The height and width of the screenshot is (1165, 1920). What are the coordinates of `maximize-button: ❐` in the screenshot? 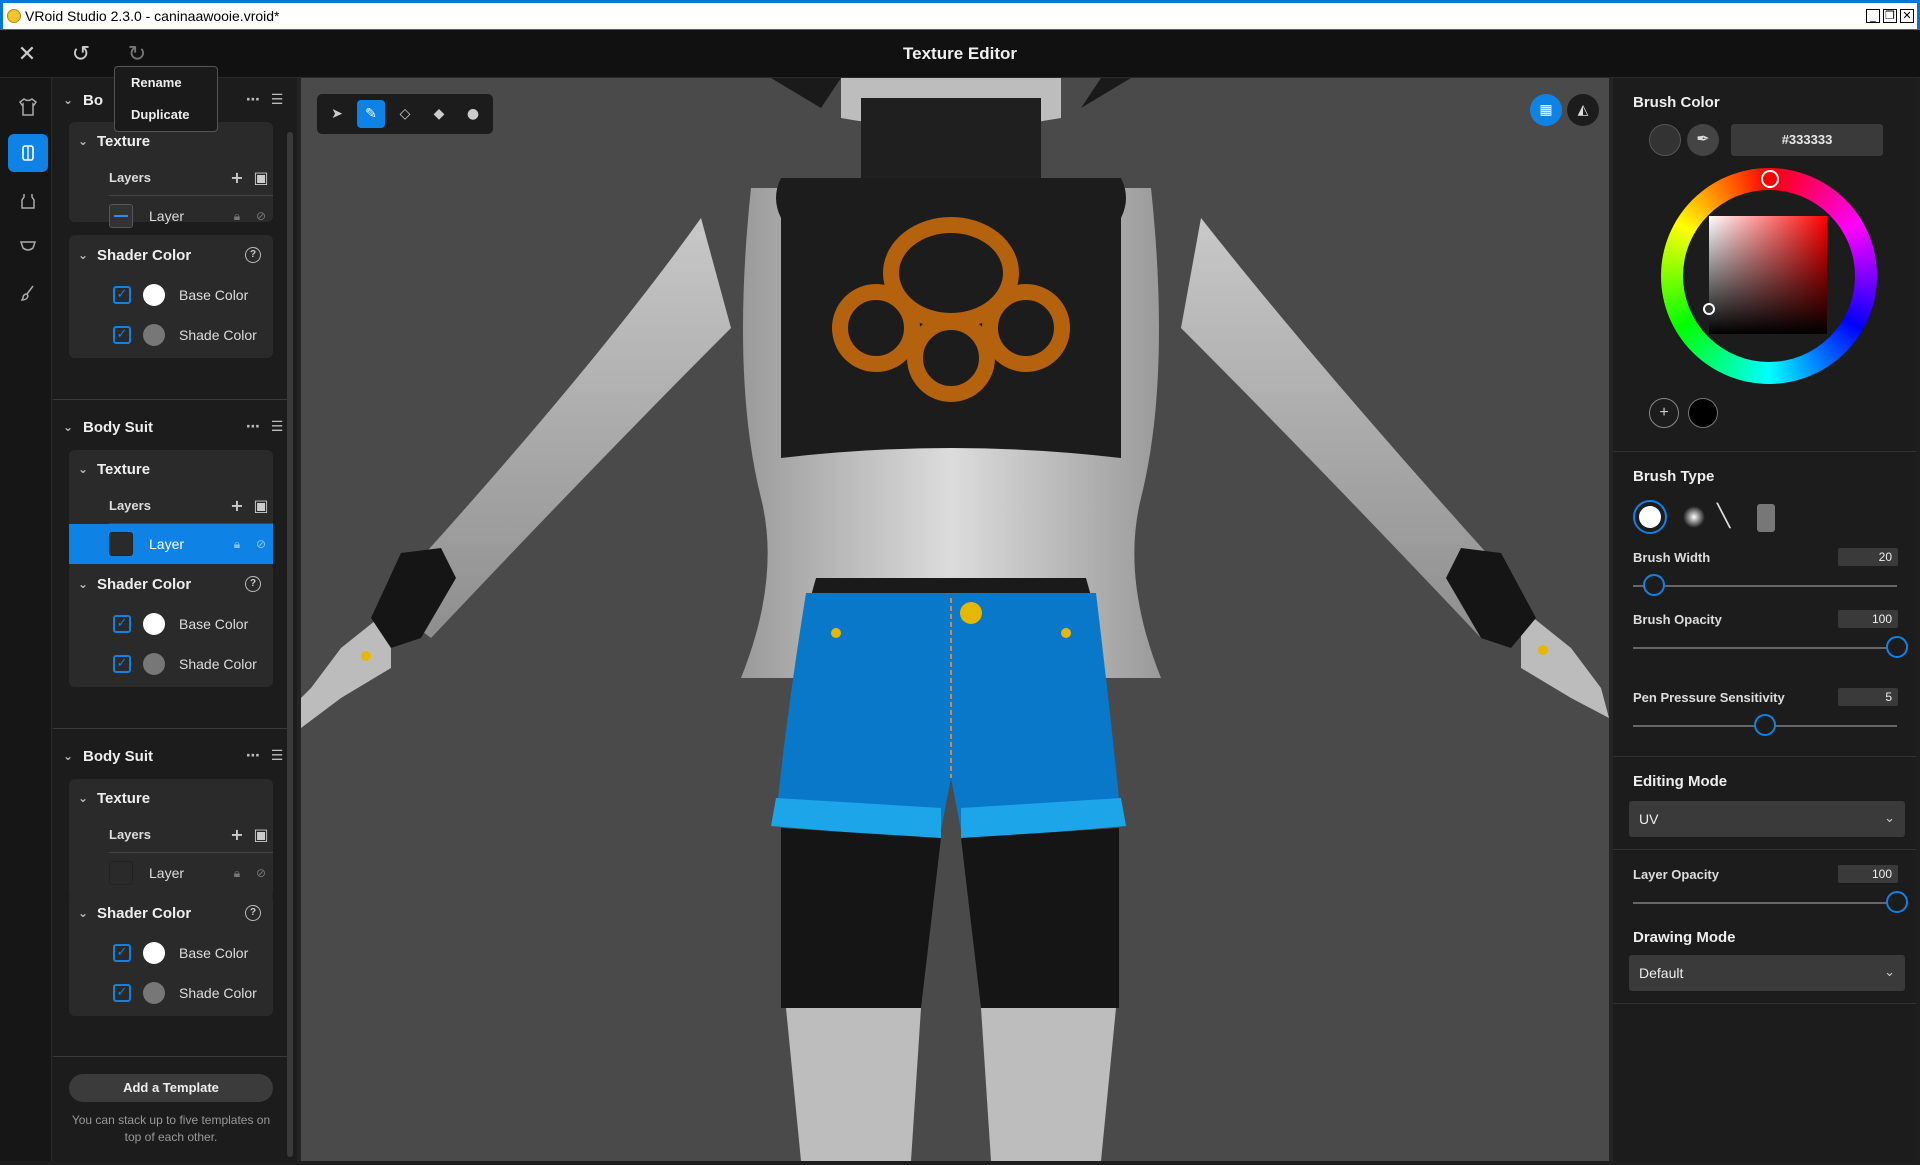 It's located at (1890, 16).